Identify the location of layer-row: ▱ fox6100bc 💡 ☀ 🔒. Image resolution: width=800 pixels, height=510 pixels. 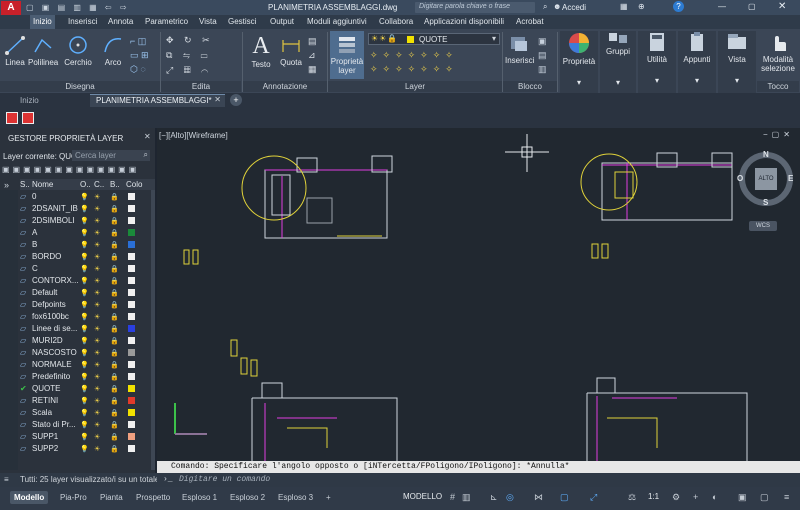
(87, 316).